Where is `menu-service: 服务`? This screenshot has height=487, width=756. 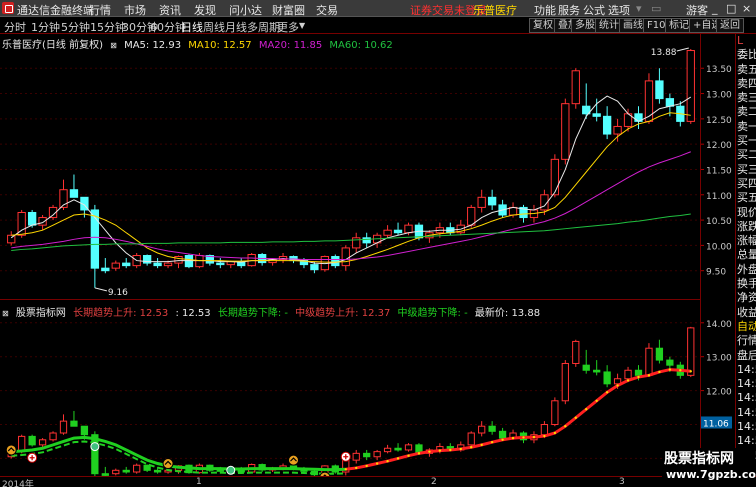
menu-service: 服务 is located at coordinates (569, 10).